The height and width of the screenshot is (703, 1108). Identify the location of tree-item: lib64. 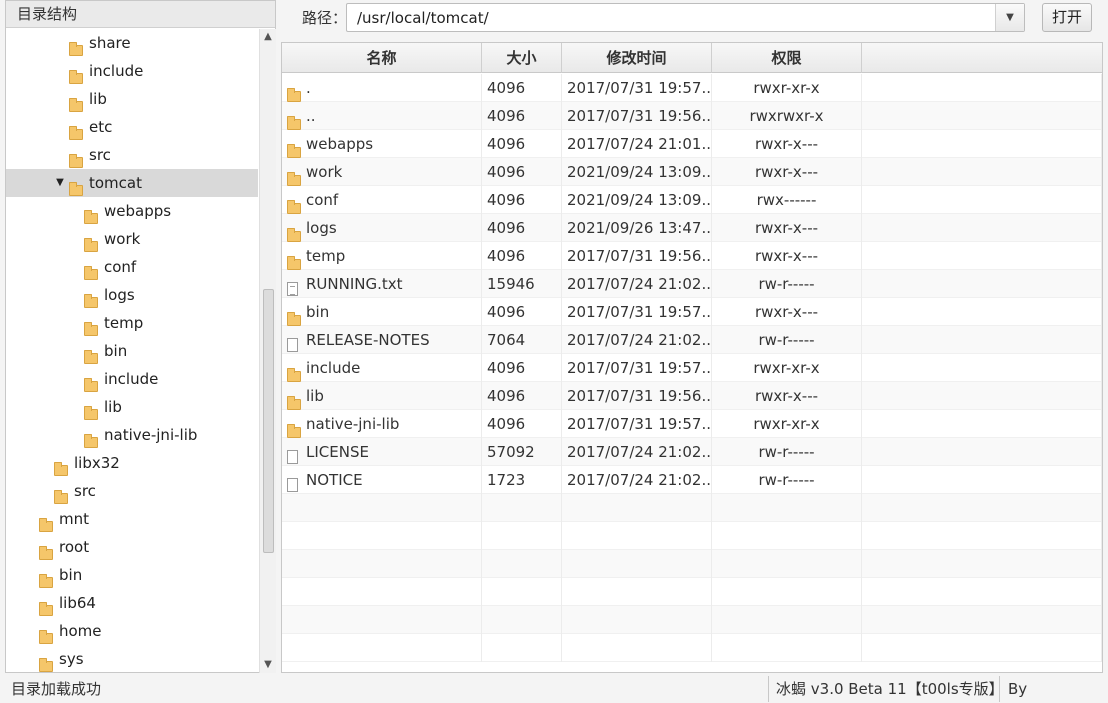
(132, 603).